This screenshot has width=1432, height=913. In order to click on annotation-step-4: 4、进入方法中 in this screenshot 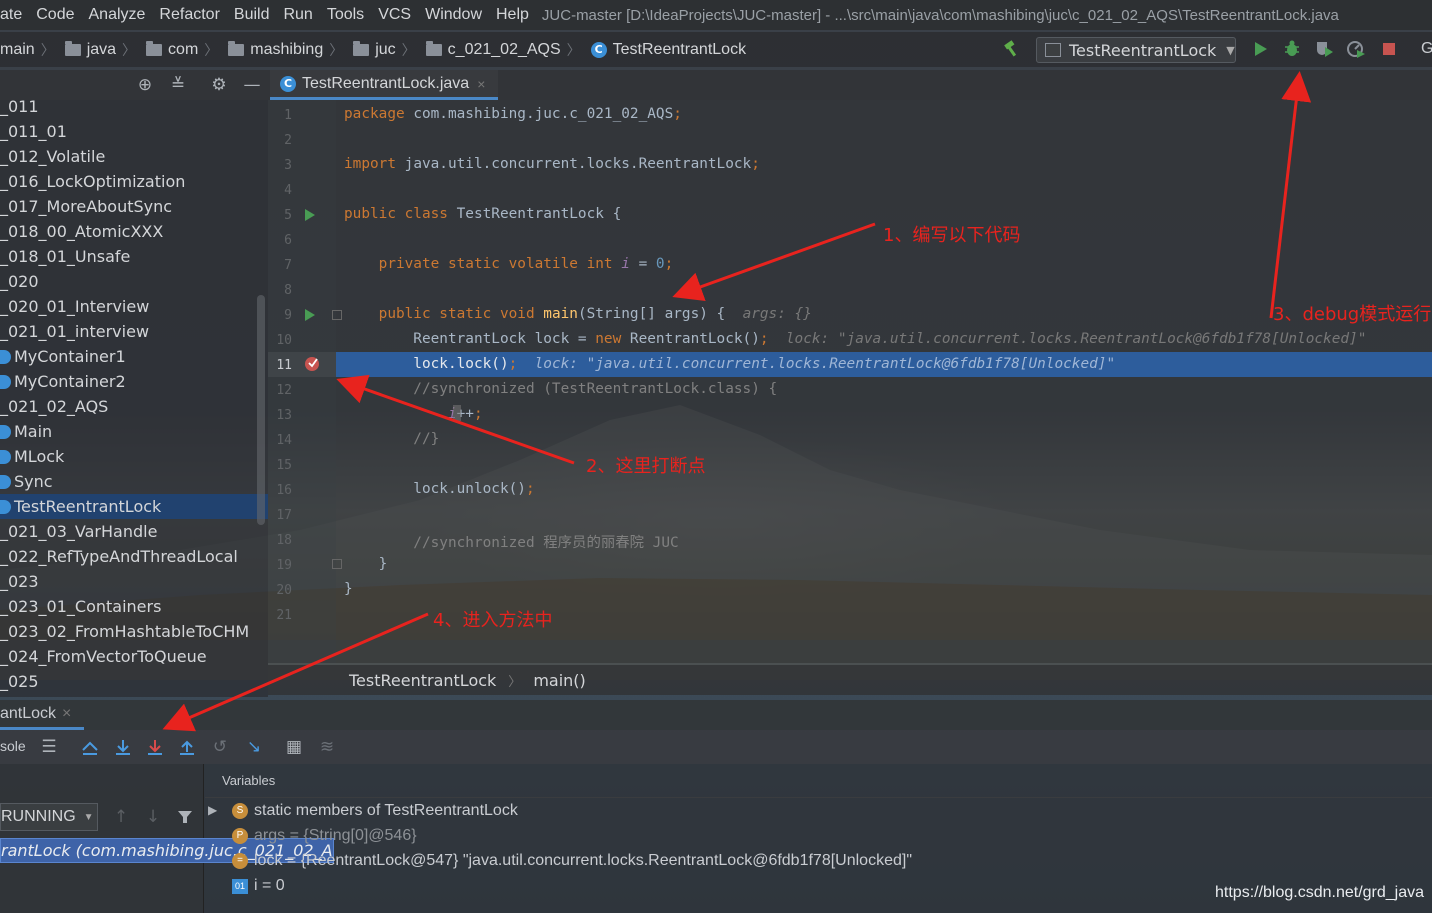, I will do `click(493, 620)`.